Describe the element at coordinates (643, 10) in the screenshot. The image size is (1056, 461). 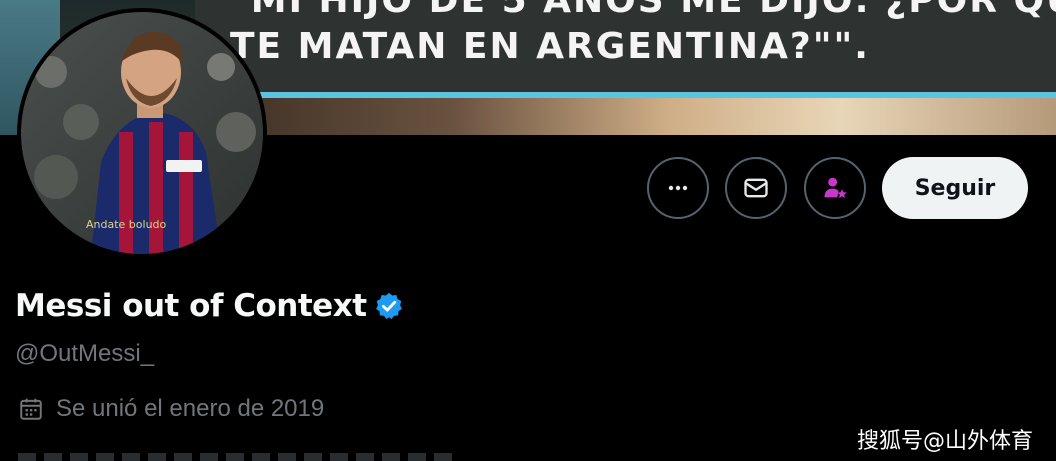
I see `banner-caption-line-1: "MI HIJO DE 5 AÑOS ME DIJO: ¿POR QUÉ` at that location.